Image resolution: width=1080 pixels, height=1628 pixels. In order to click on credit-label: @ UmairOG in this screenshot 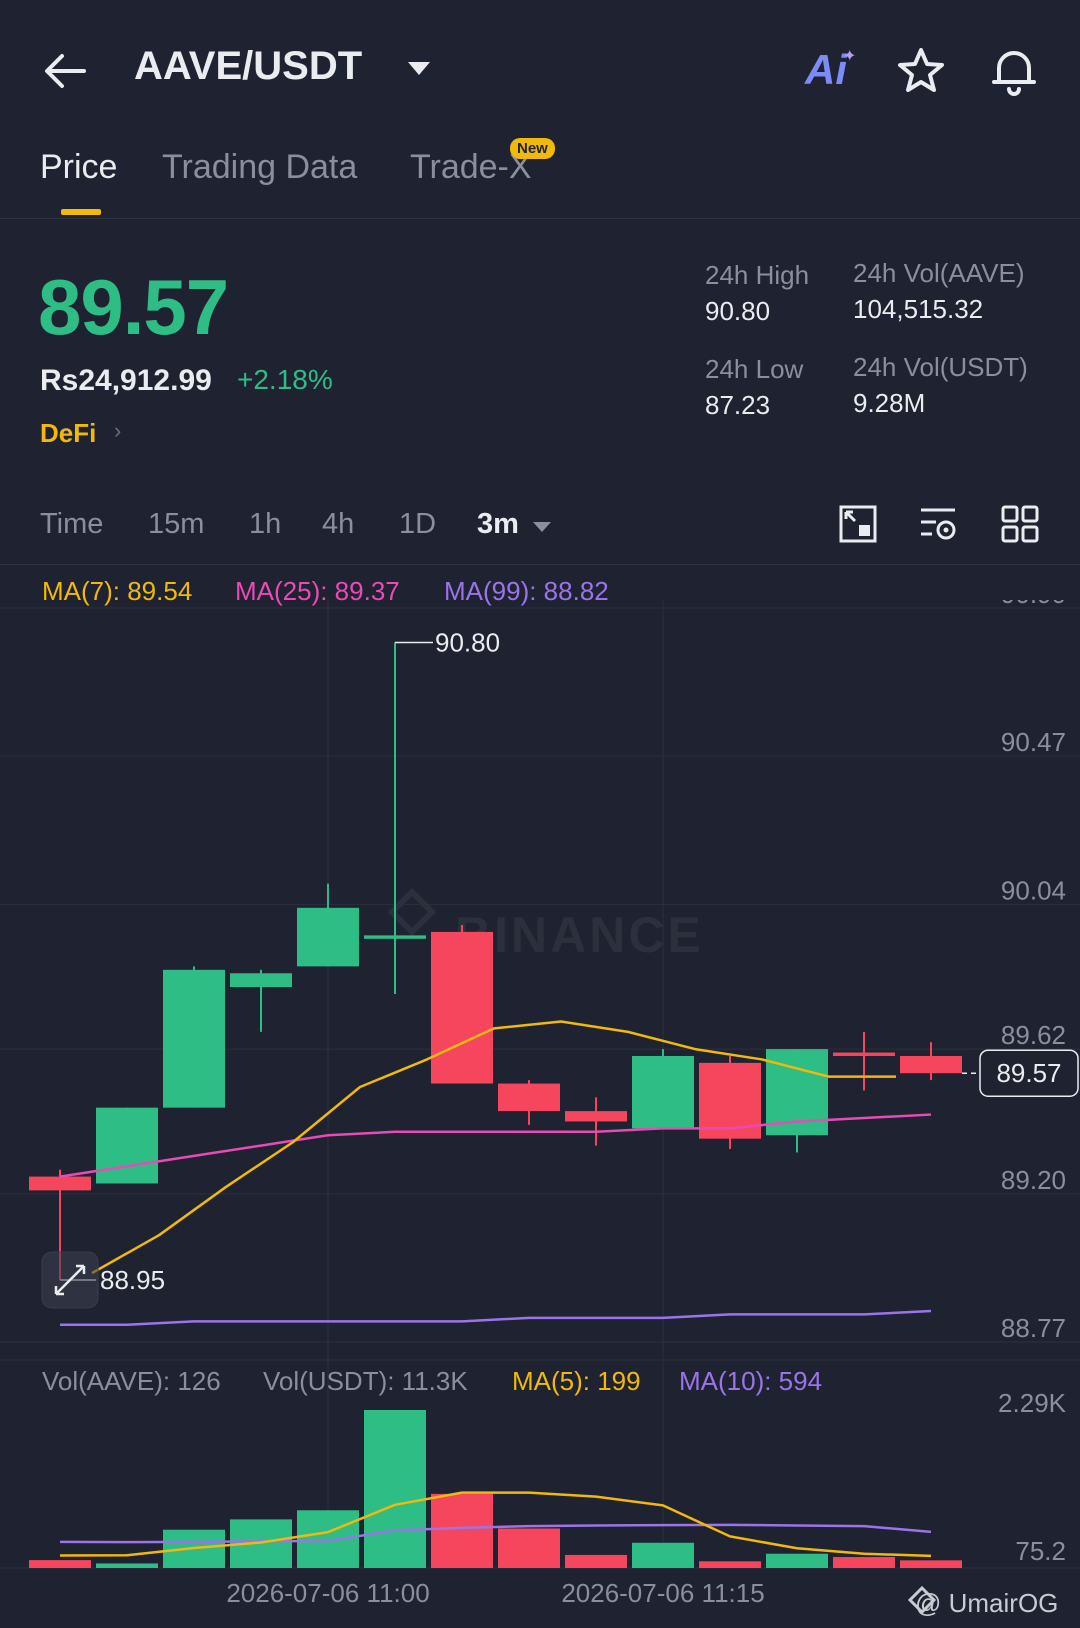, I will do `click(987, 1603)`.